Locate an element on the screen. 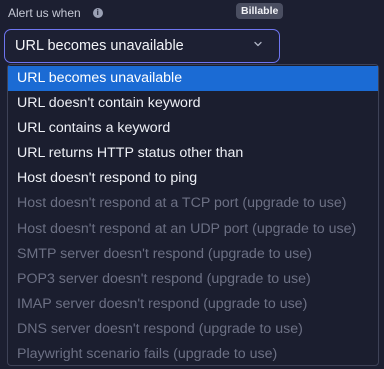  option-host-ping: Host doesn't respond to ping is located at coordinates (193, 178).